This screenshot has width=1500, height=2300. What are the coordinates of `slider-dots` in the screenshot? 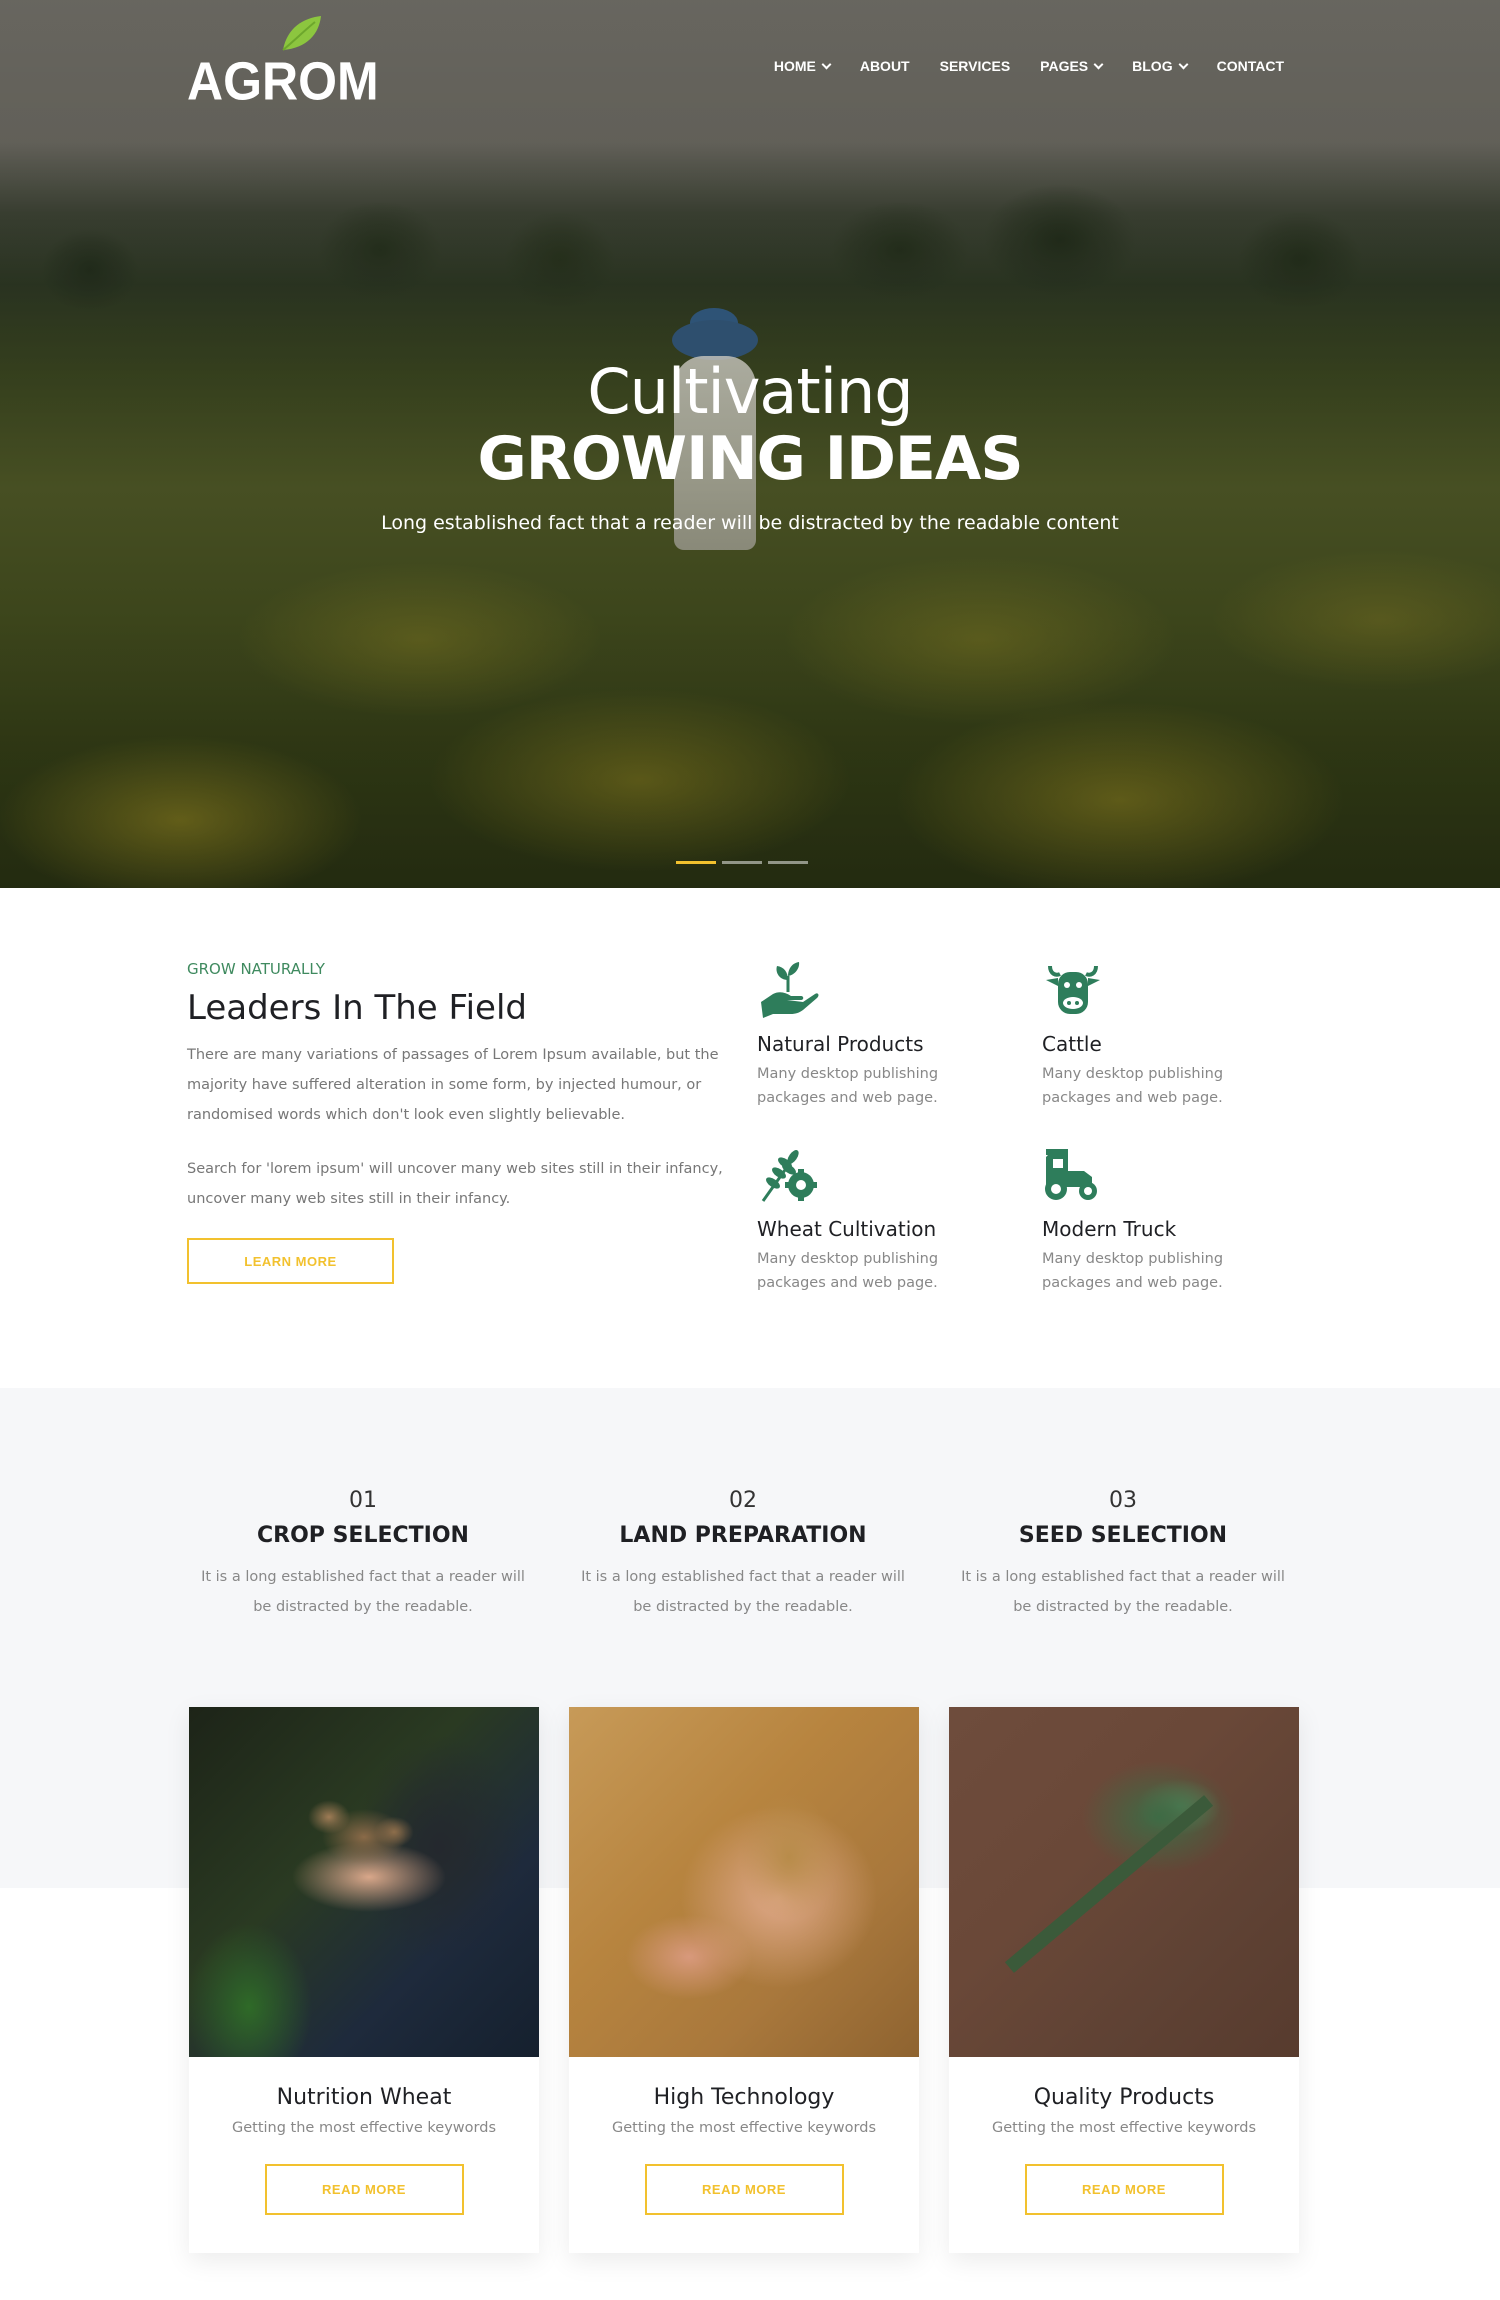 It's located at (742, 862).